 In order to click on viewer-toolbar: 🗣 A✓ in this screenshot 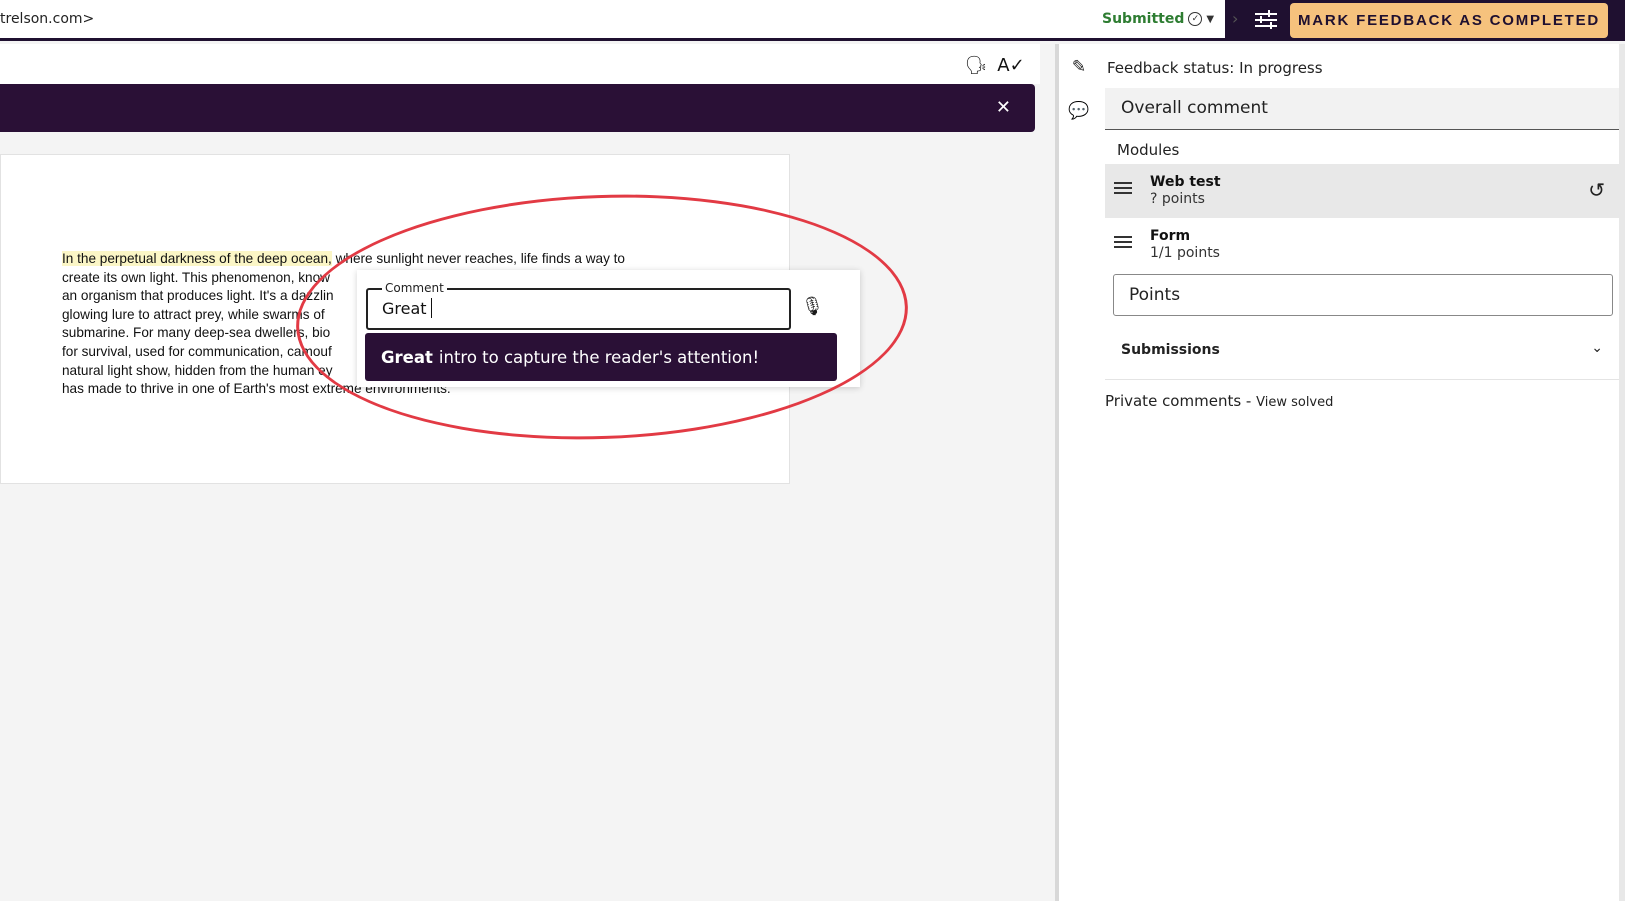, I will do `click(520, 64)`.